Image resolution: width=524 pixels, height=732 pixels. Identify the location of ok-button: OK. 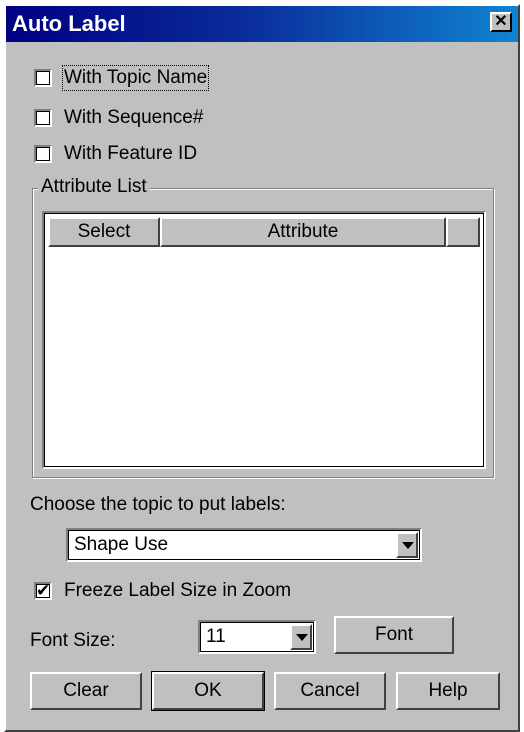
(208, 691).